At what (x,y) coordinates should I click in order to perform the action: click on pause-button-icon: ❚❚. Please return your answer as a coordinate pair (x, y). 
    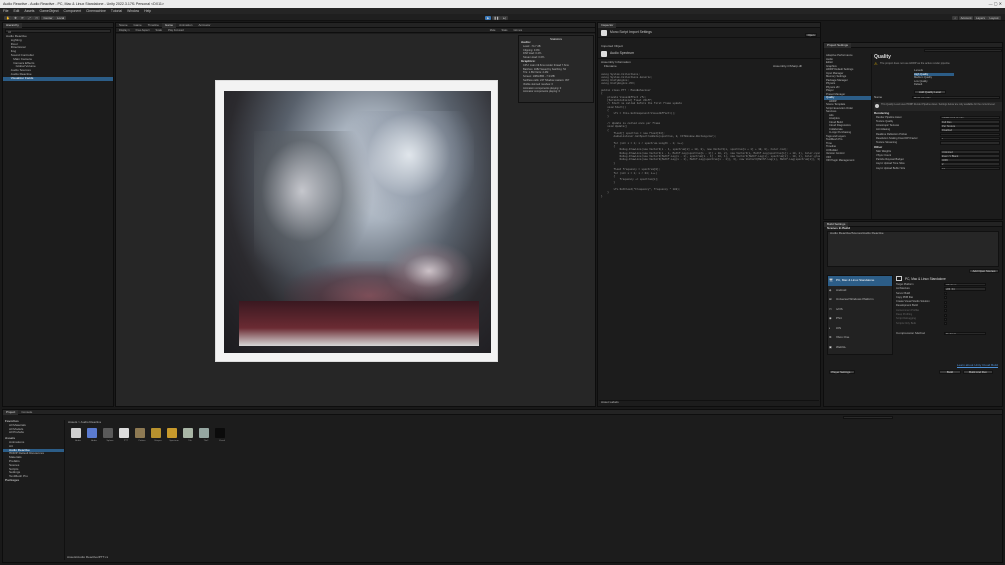
    Looking at the image, I should click on (496, 17).